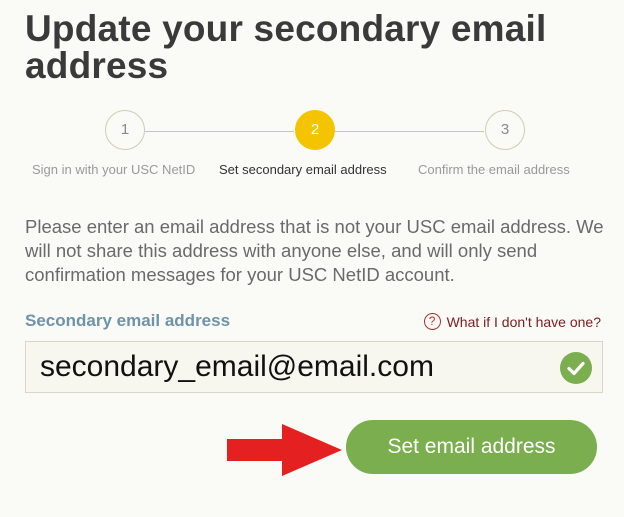 The width and height of the screenshot is (624, 517). Describe the element at coordinates (303, 169) in the screenshot. I see `step-2-label: Set secondary email address` at that location.